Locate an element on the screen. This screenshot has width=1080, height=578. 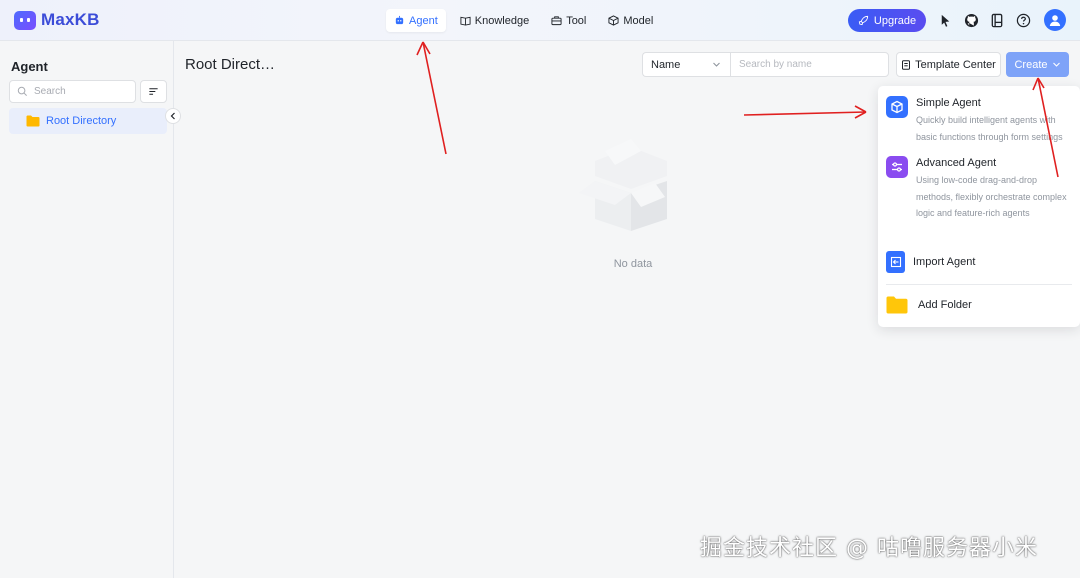
nav-tab-model: Model is located at coordinates (630, 20).